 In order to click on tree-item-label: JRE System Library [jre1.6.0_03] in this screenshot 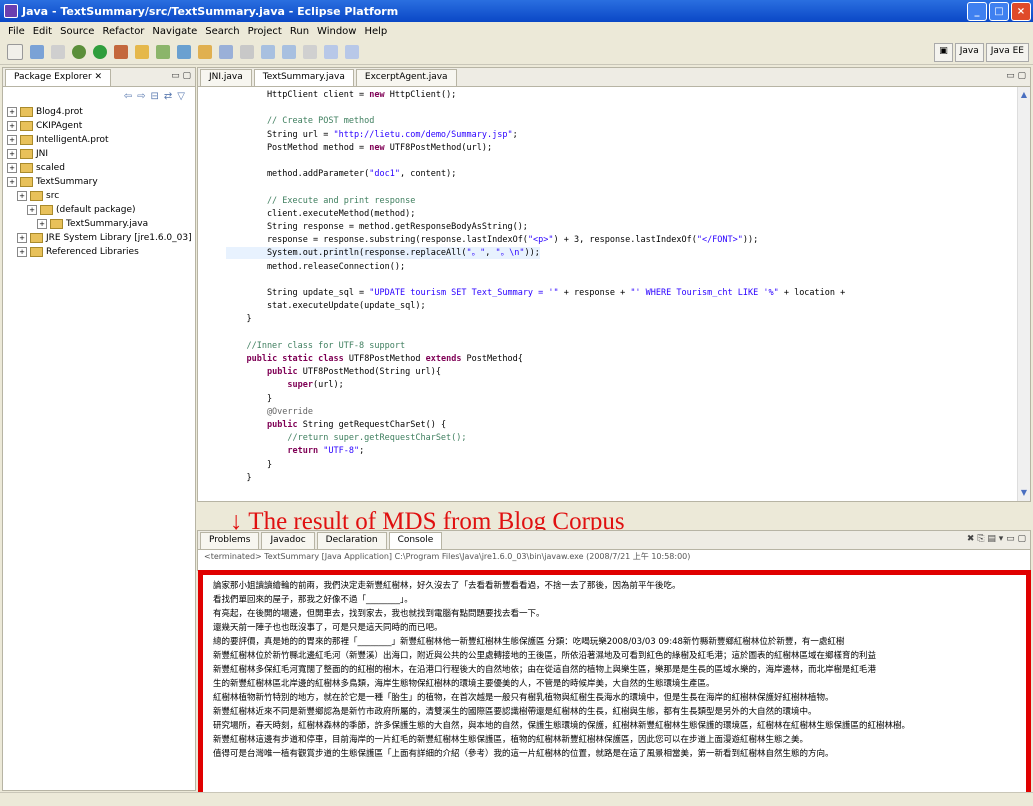, I will do `click(119, 238)`.